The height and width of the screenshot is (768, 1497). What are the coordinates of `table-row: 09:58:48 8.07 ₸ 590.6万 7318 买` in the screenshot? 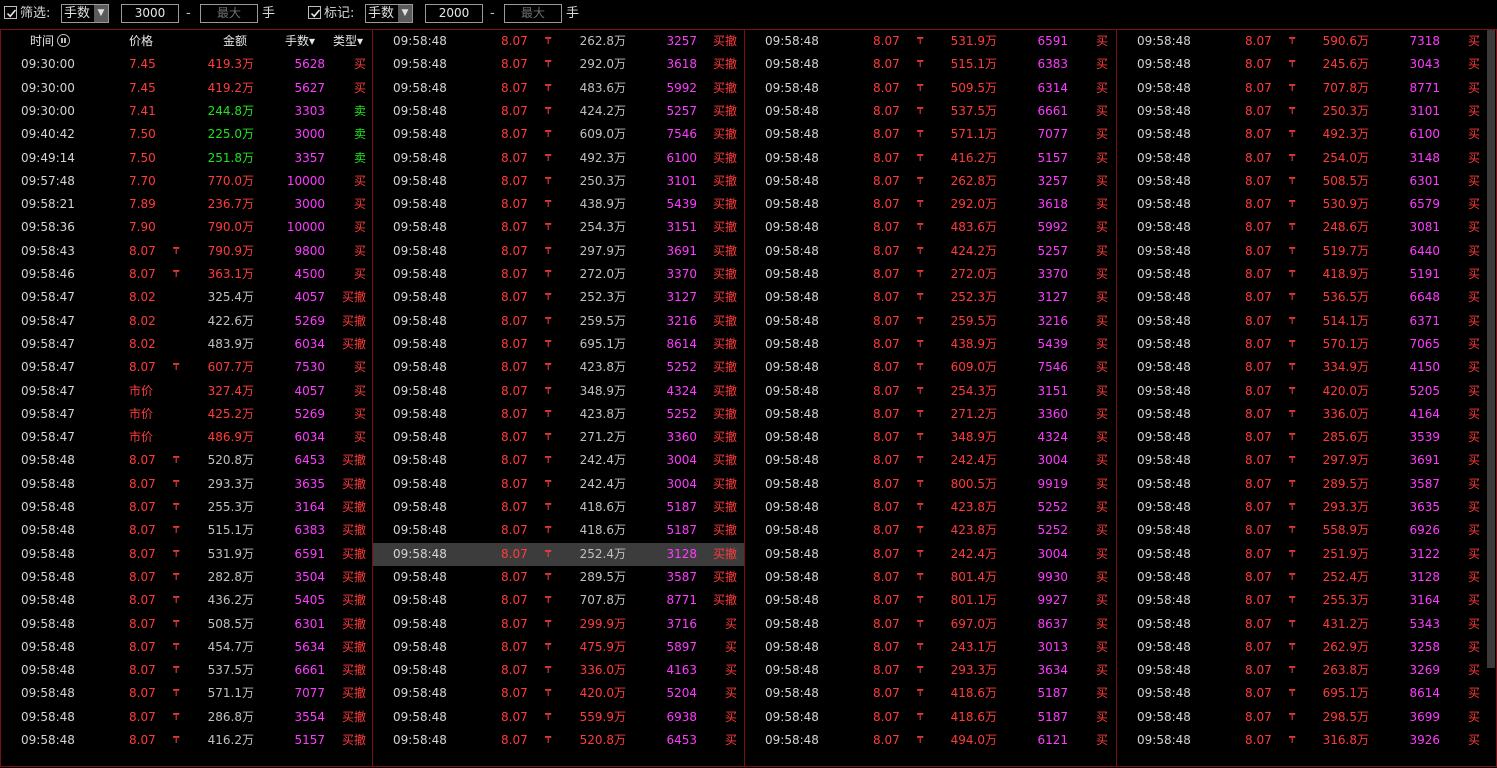 It's located at (1306, 41).